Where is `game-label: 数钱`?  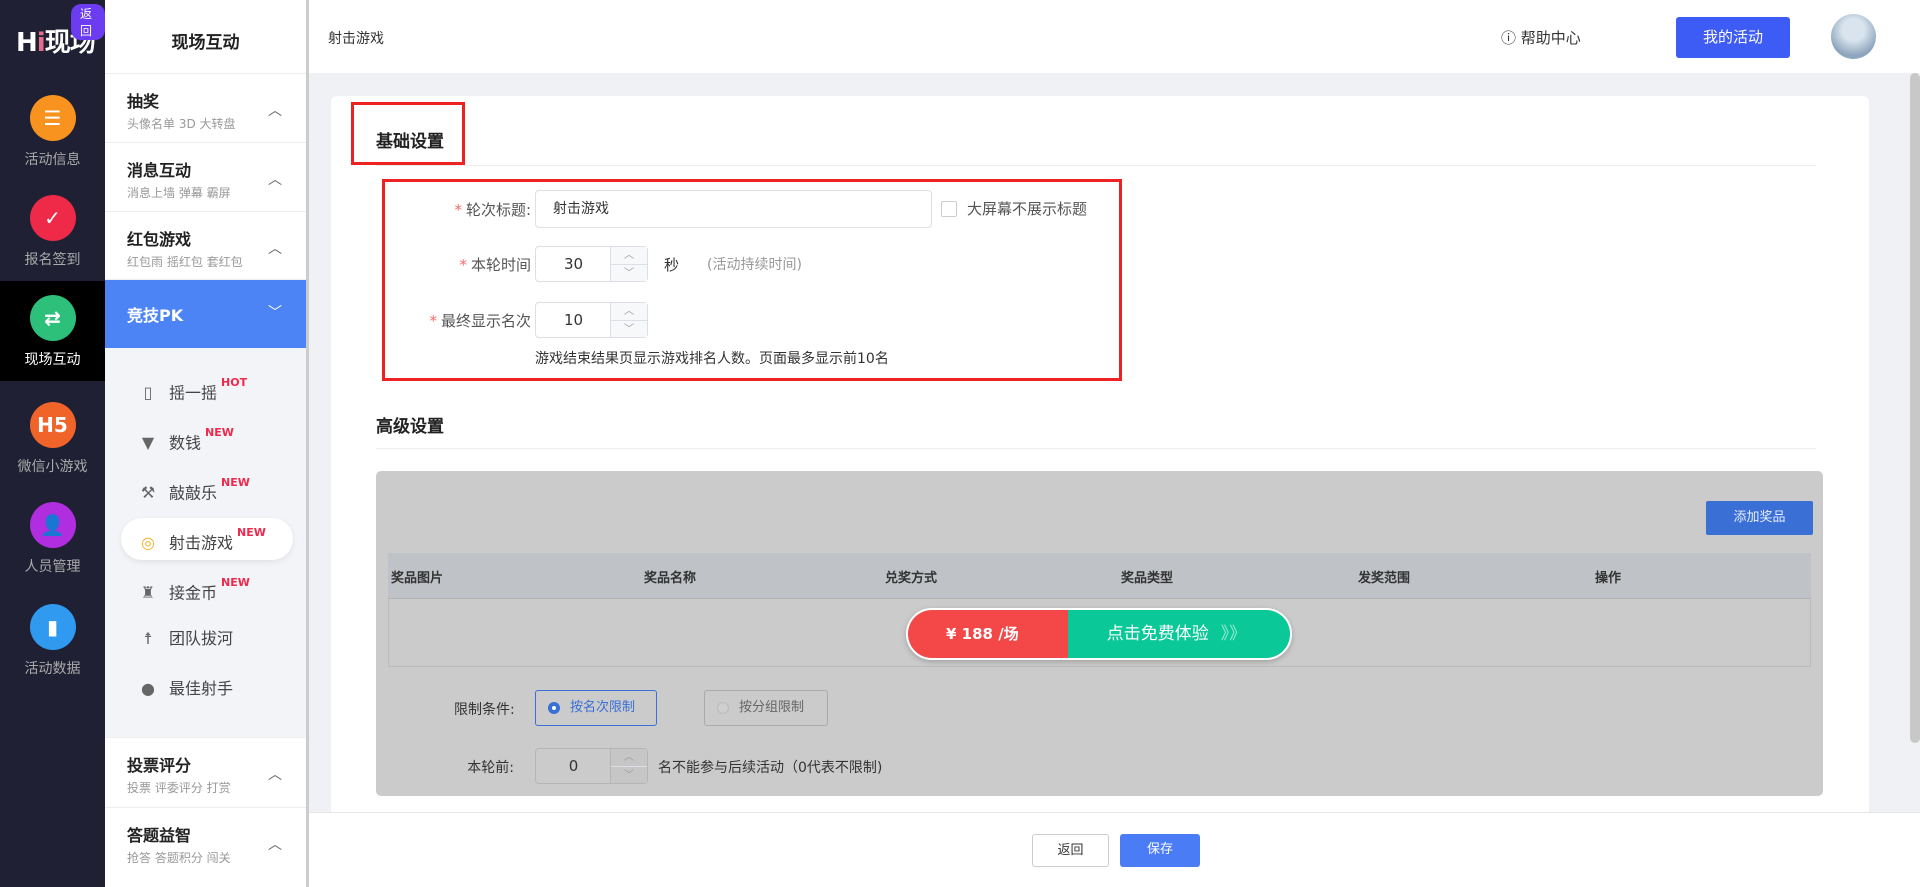
game-label: 数钱 is located at coordinates (185, 443).